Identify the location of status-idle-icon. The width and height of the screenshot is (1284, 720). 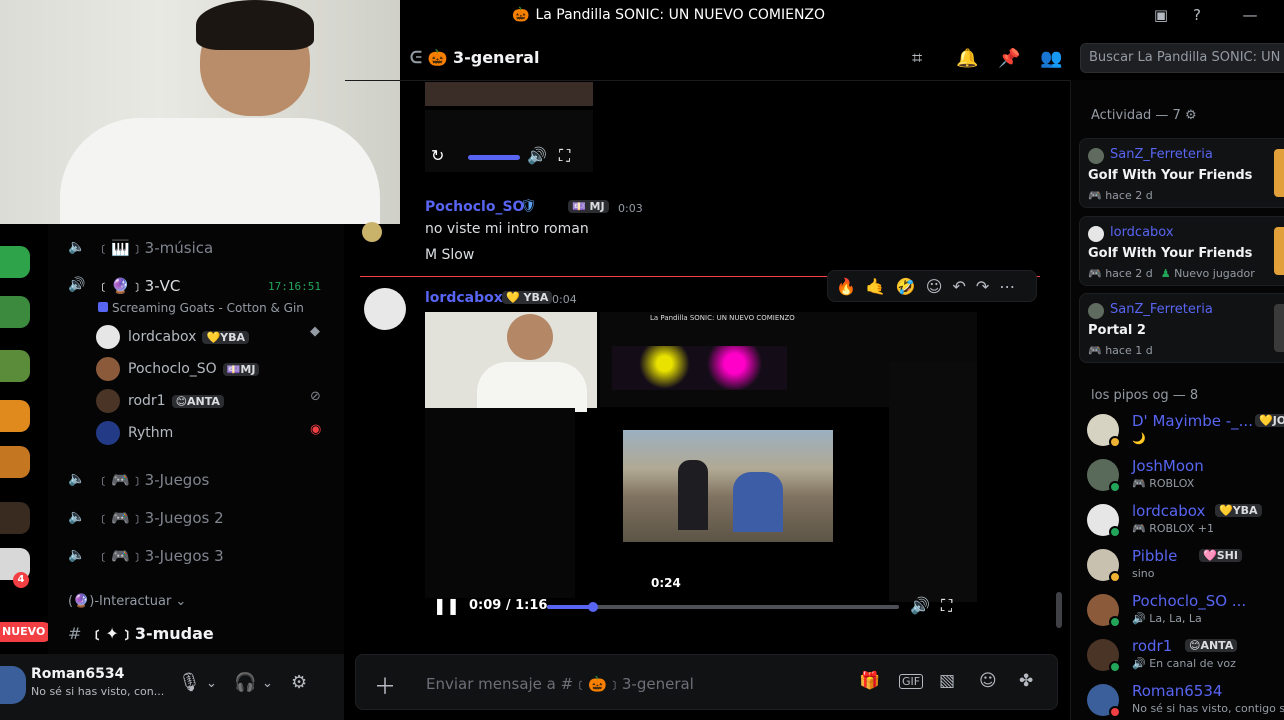
(1115, 442).